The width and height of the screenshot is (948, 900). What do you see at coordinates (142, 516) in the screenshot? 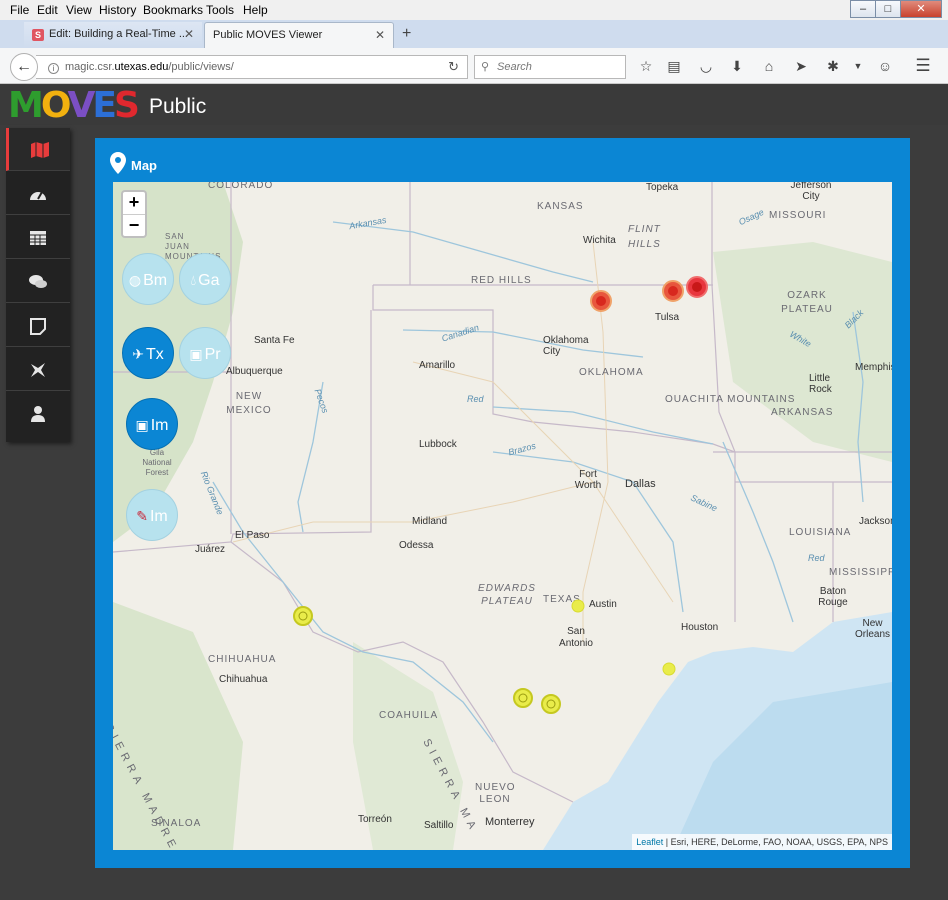
I see `edit-icon: ✎` at bounding box center [142, 516].